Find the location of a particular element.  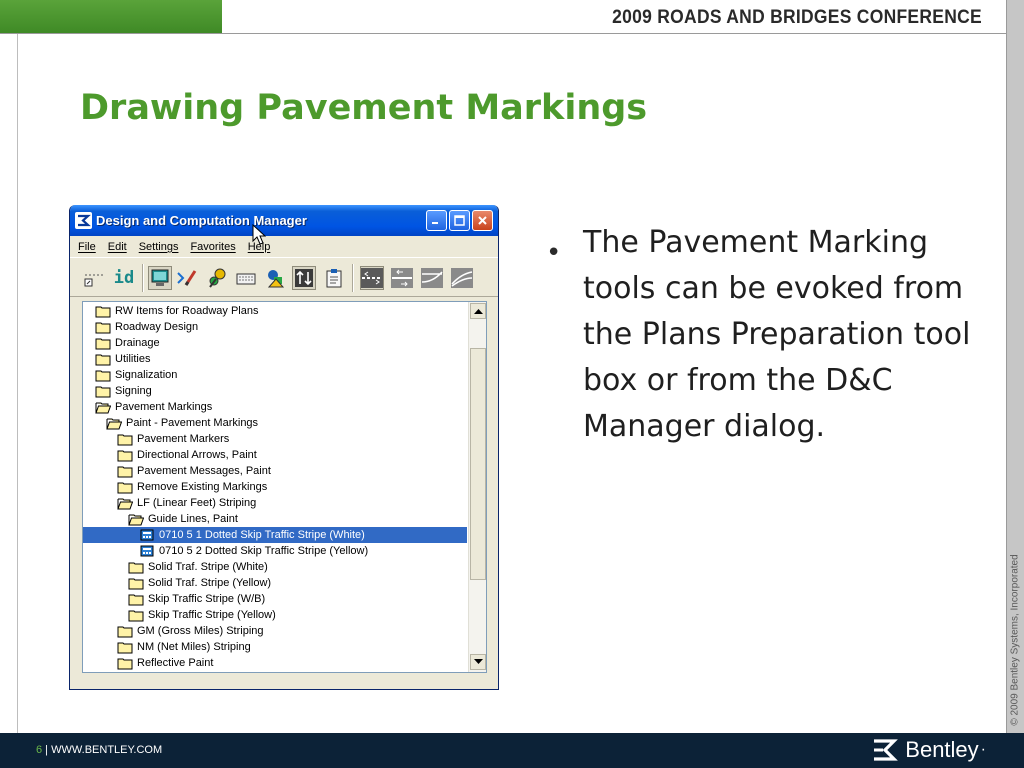

tree-item: Signalization is located at coordinates (275, 375).